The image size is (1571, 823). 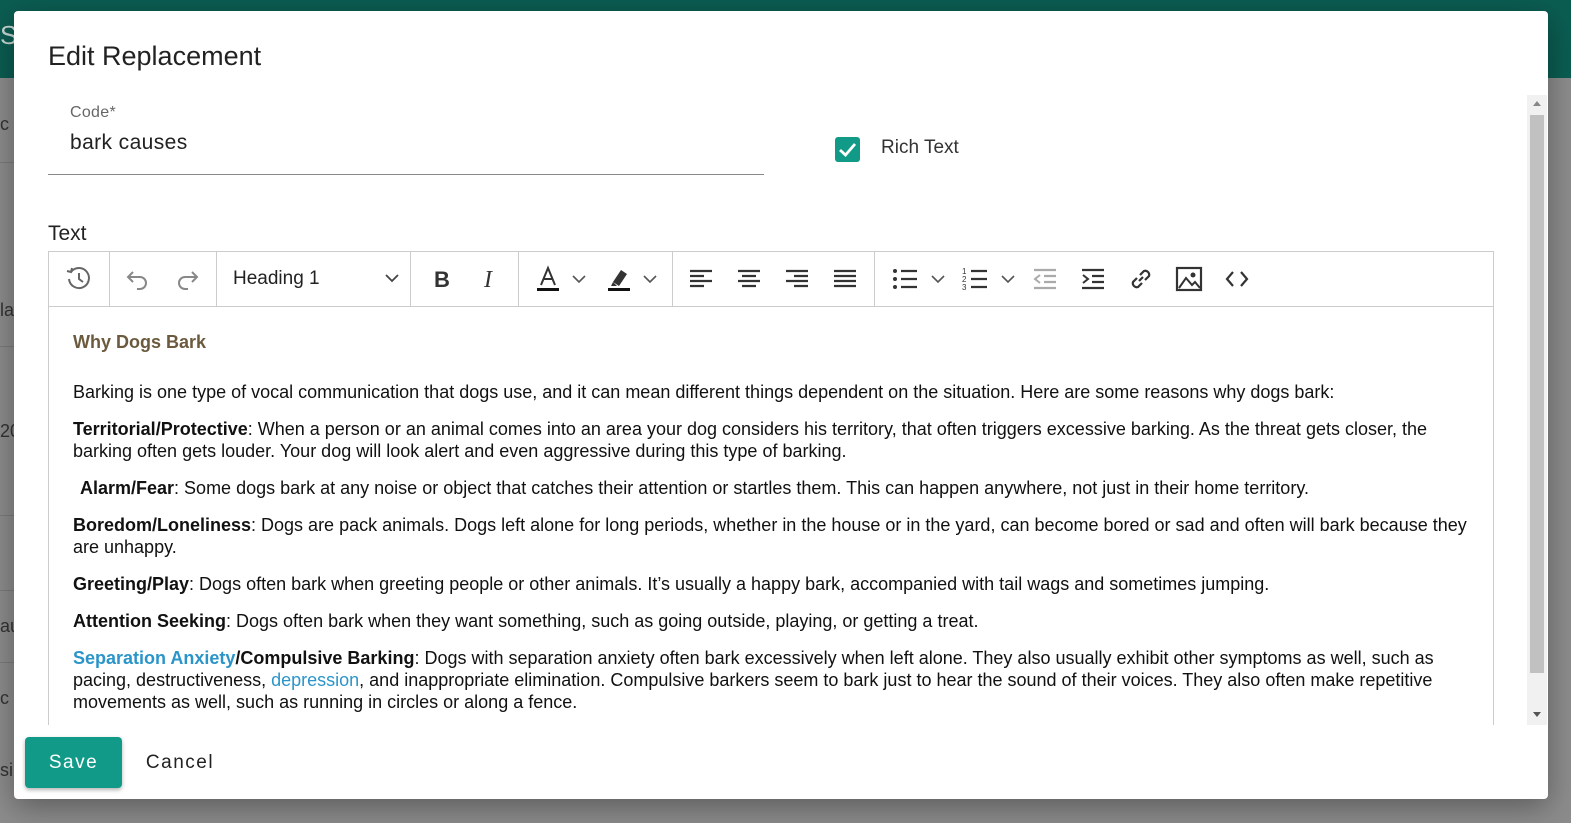 I want to click on history-icon, so click(x=79, y=279).